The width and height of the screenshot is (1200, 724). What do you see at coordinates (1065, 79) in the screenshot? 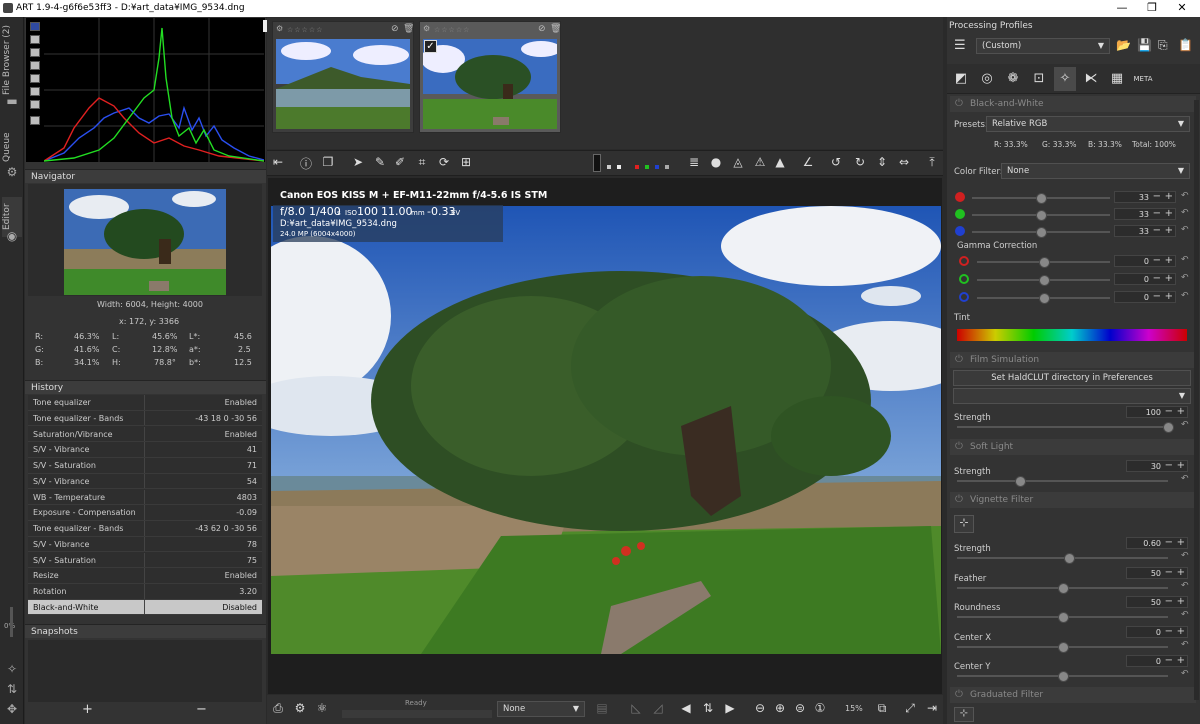
I see `tab-effects: ✧` at bounding box center [1065, 79].